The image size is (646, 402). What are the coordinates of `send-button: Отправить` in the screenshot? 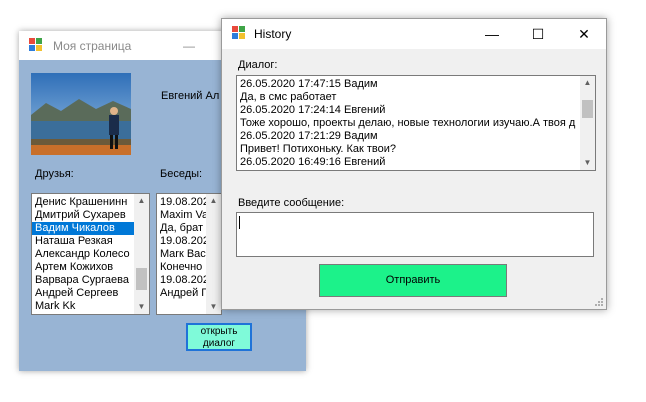 It's located at (413, 280).